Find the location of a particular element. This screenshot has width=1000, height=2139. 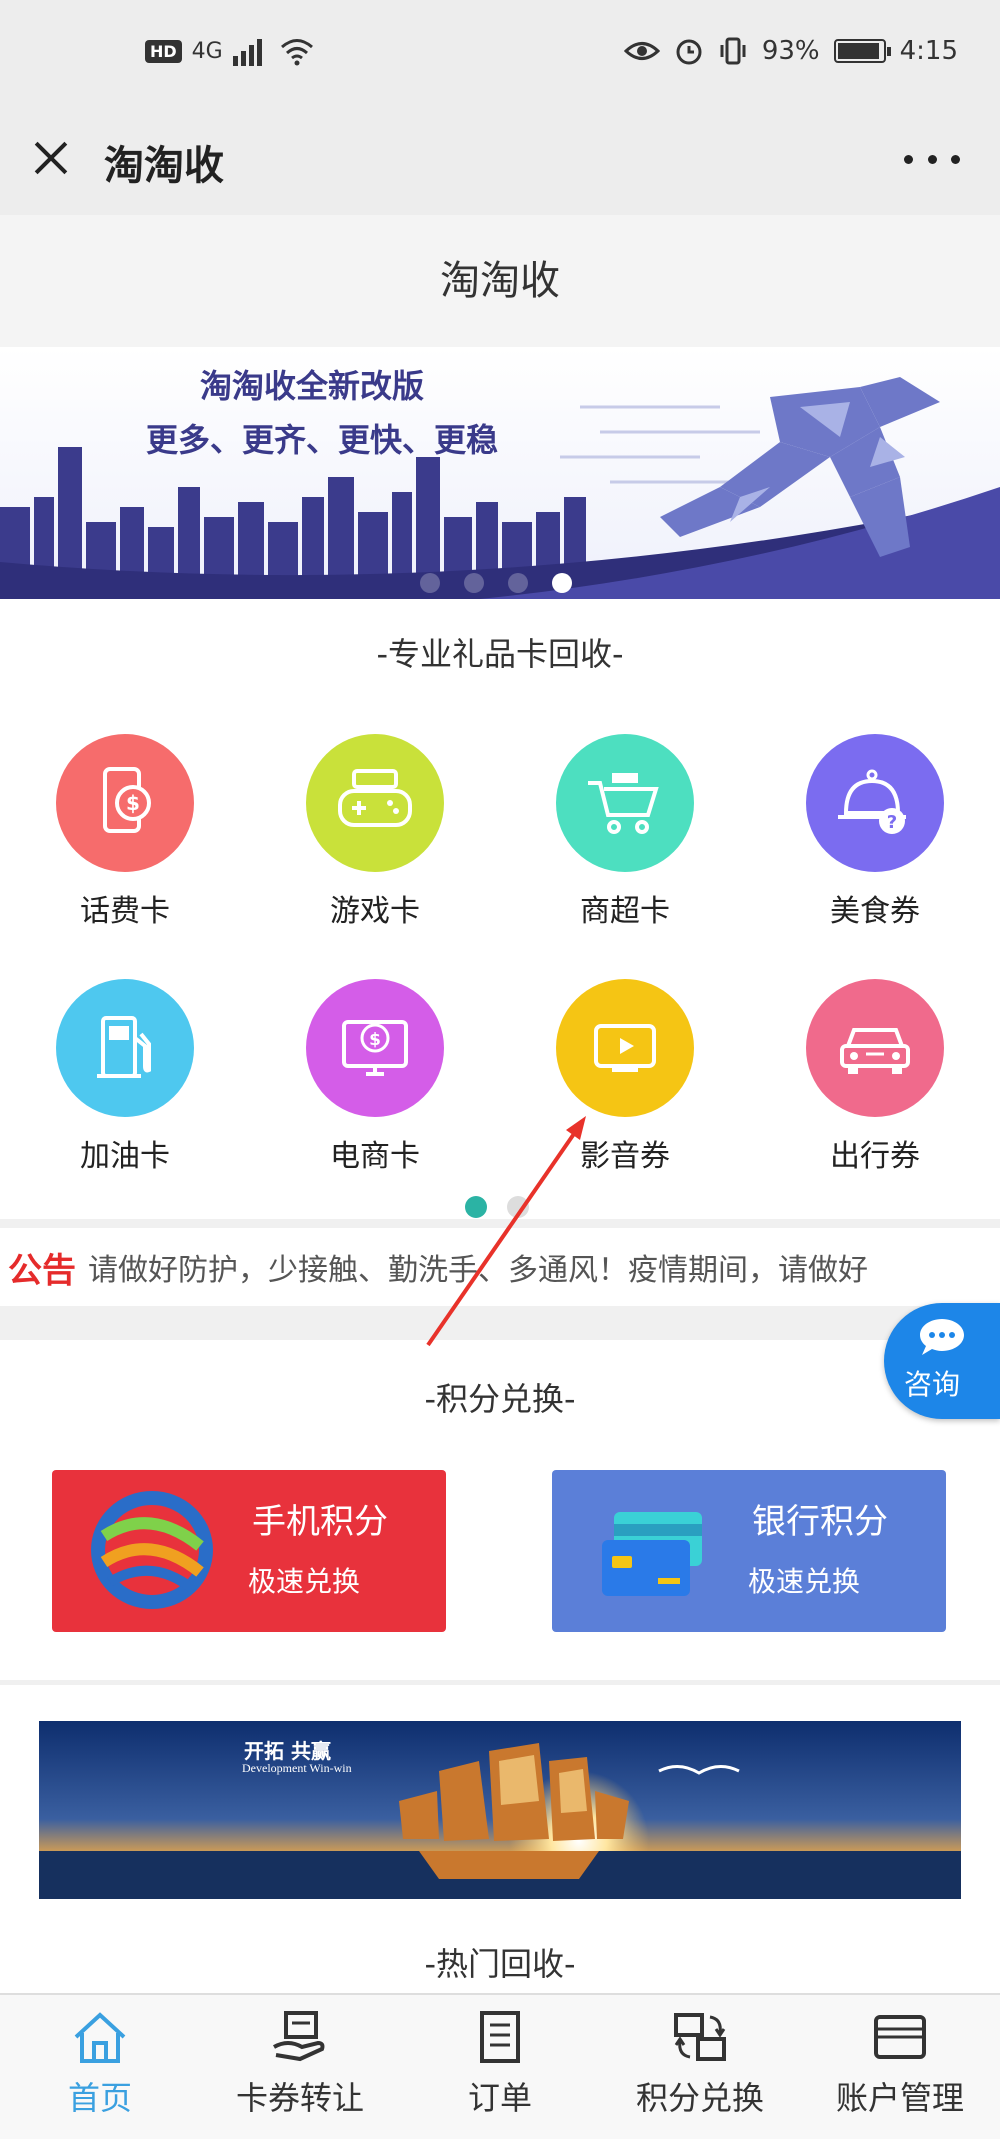

gift-card-food: ? 美食券 is located at coordinates (875, 844).